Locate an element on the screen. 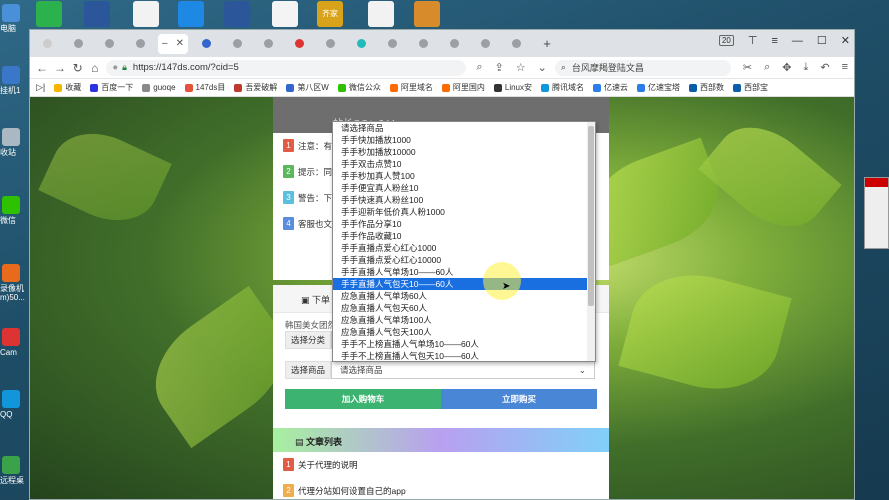 The image size is (889, 500). desktop-icon: QQ is located at coordinates (13, 404).